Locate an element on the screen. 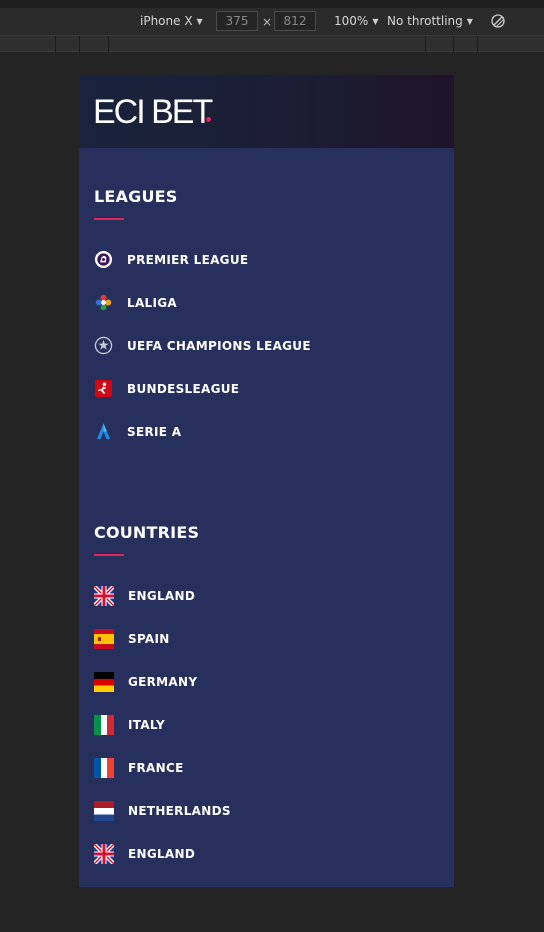  country-item-france: FRANCE is located at coordinates (274, 767).